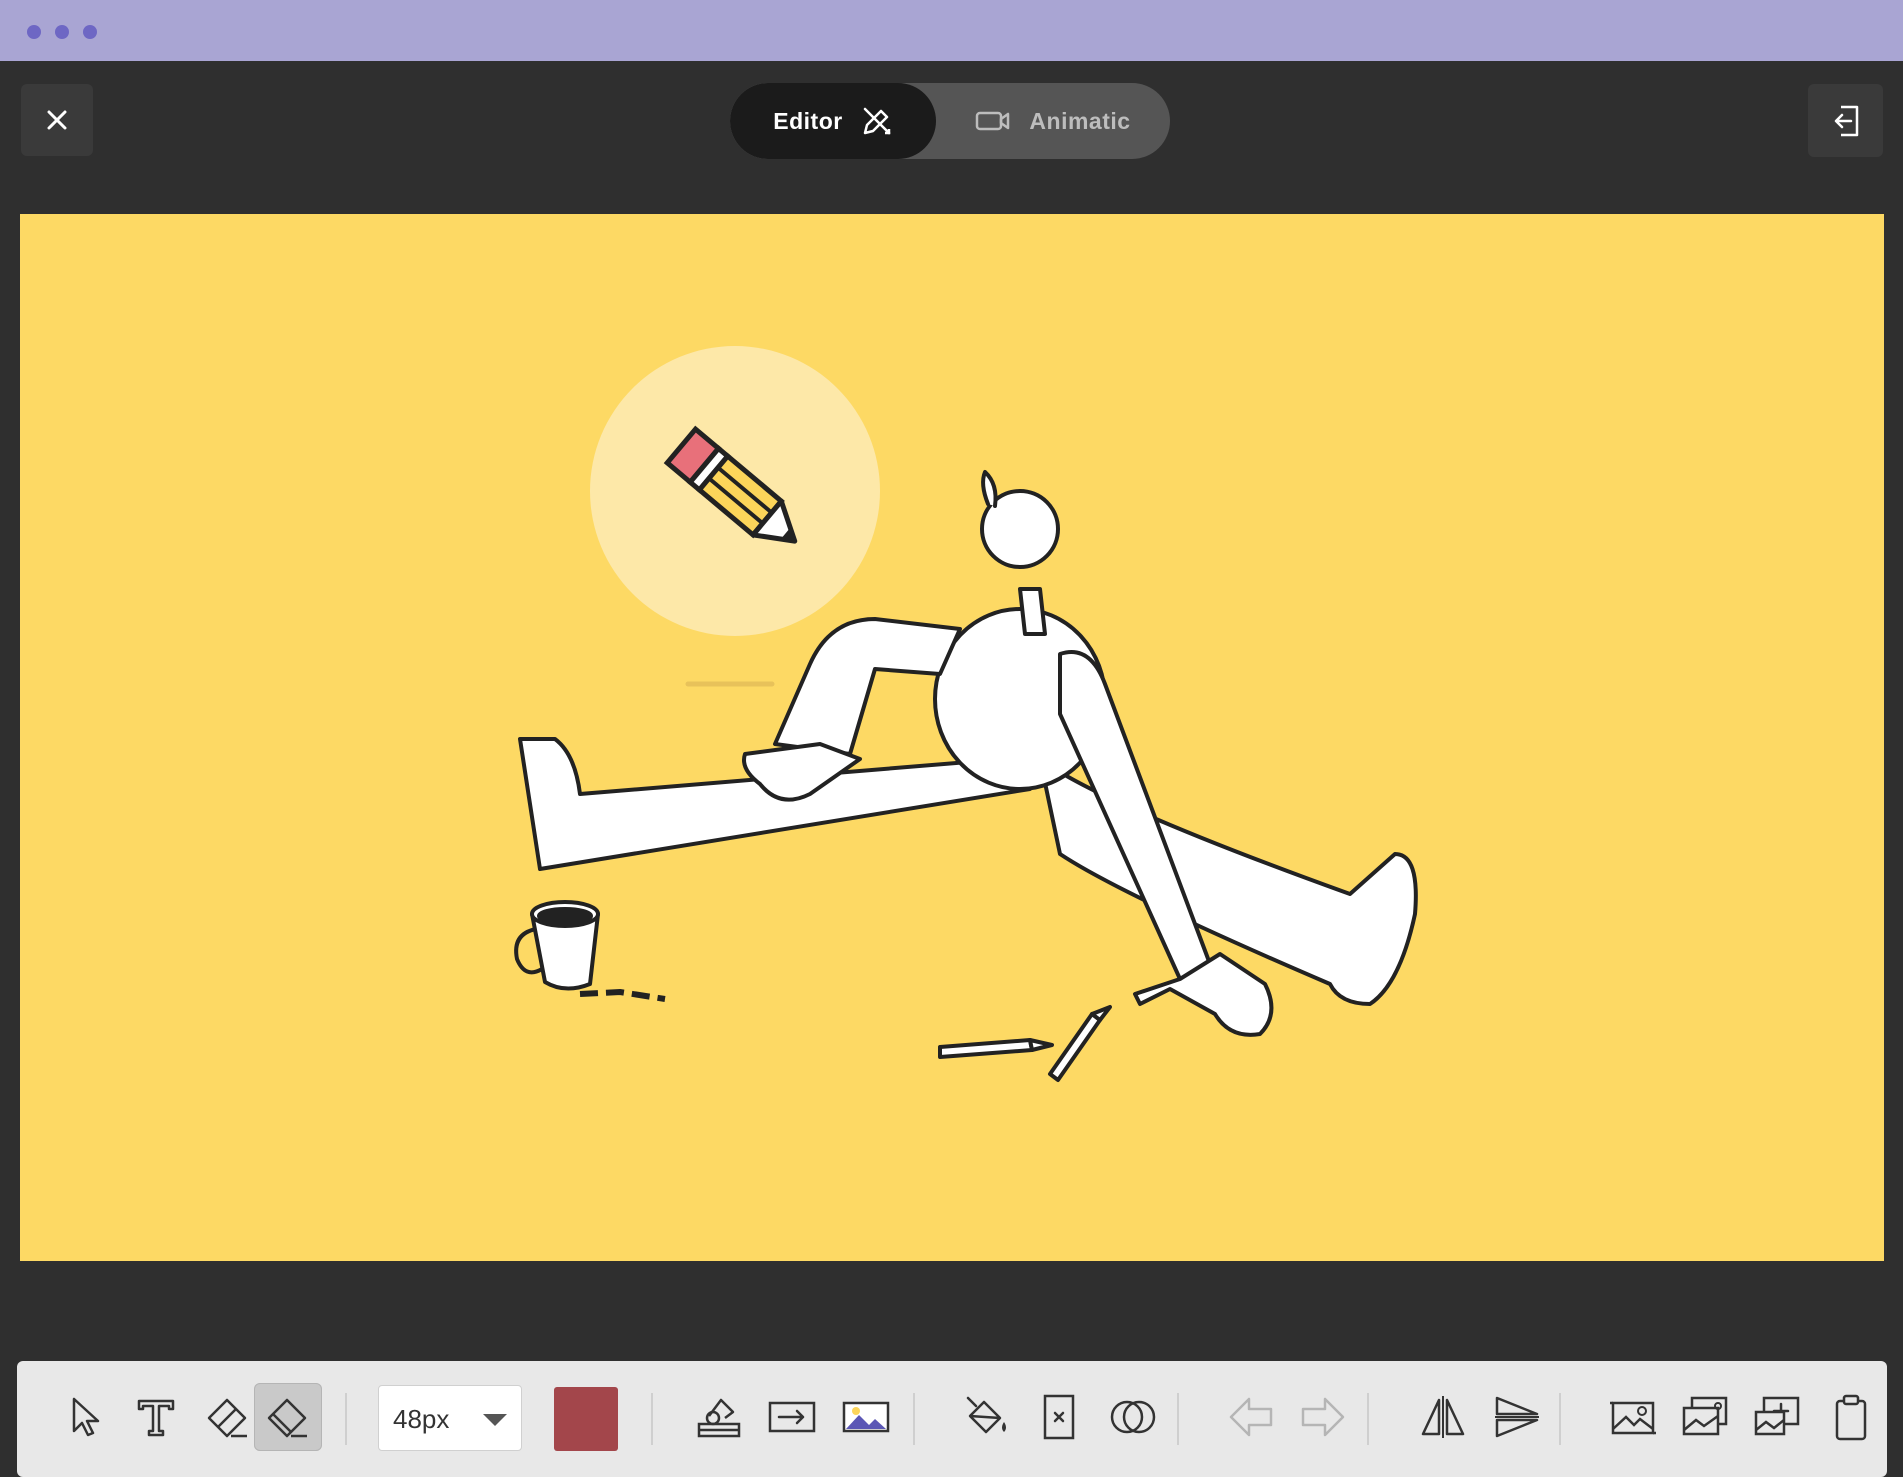 The height and width of the screenshot is (1477, 1903). I want to click on stamp-icon, so click(719, 1418).